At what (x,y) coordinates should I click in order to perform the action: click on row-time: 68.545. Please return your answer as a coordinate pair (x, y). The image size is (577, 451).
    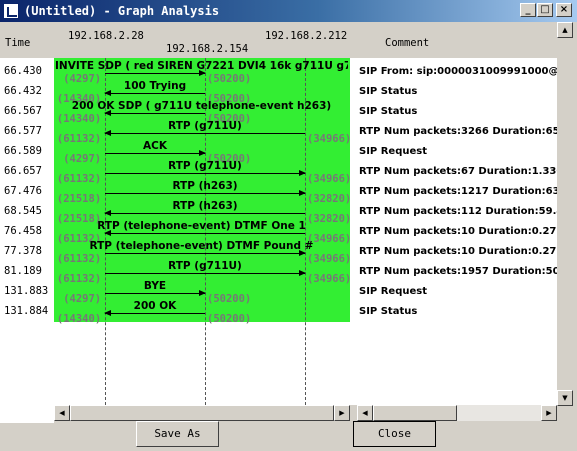
    Looking at the image, I should click on (23, 211).